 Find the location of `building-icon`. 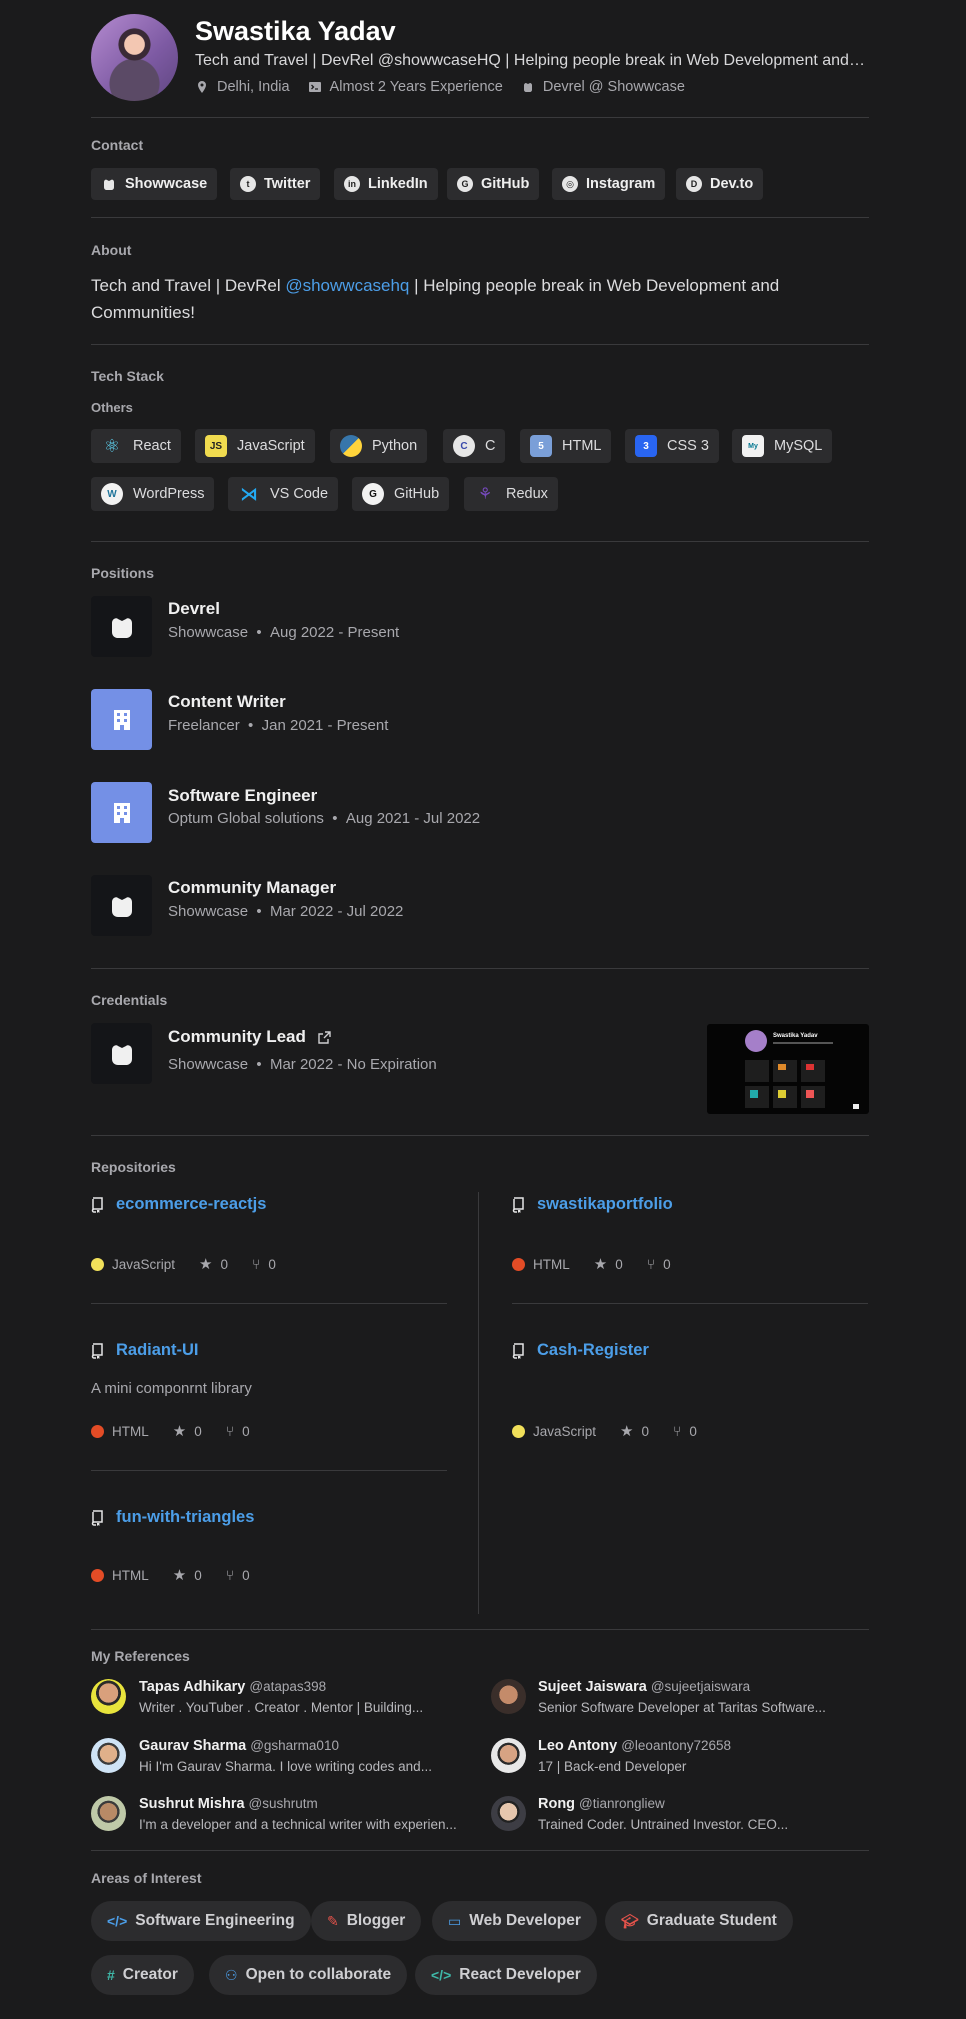

building-icon is located at coordinates (121, 812).